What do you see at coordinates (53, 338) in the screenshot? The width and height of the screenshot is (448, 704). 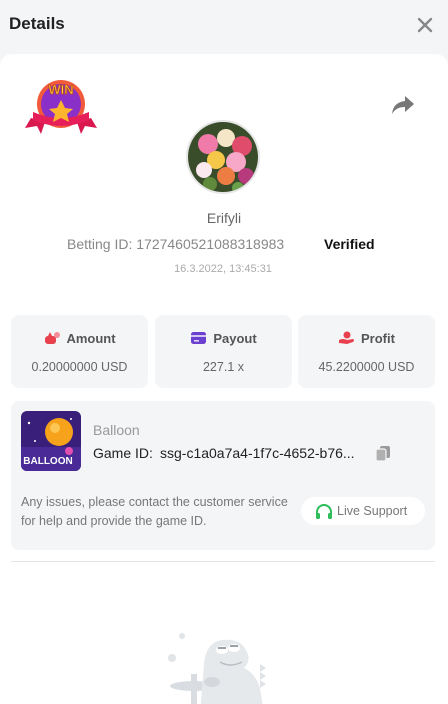 I see `money-bag-icon` at bounding box center [53, 338].